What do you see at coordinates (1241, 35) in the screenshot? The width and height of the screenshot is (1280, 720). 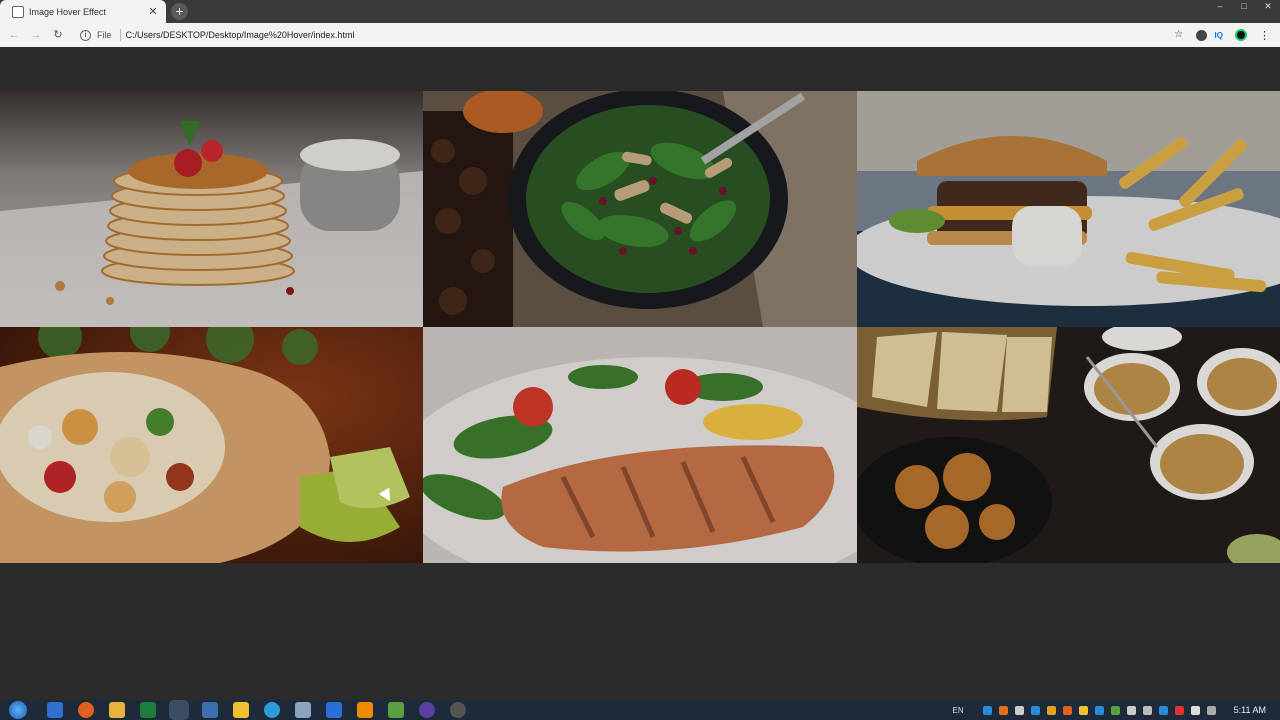 I see `profile-extension-icon` at bounding box center [1241, 35].